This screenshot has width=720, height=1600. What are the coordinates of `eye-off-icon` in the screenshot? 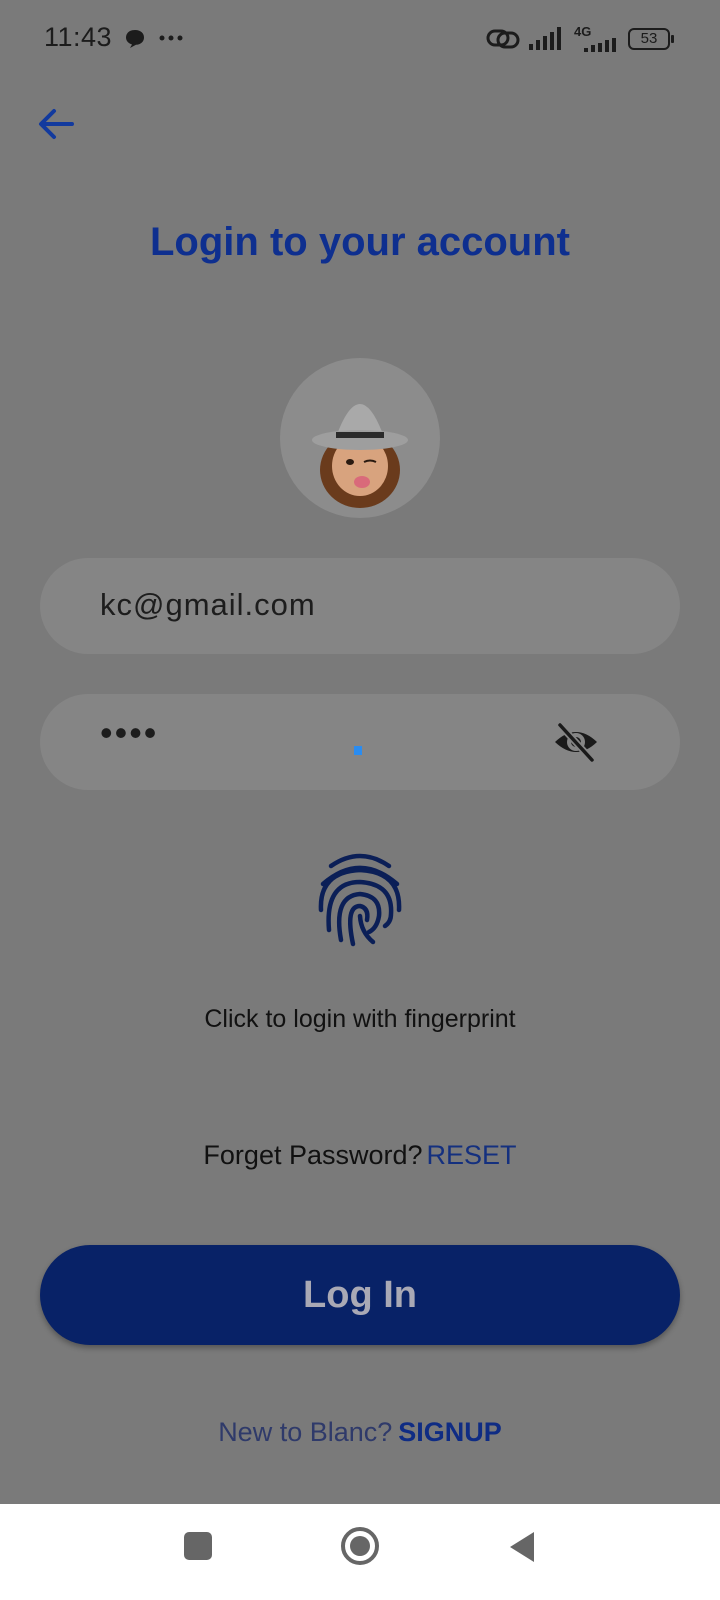 It's located at (576, 742).